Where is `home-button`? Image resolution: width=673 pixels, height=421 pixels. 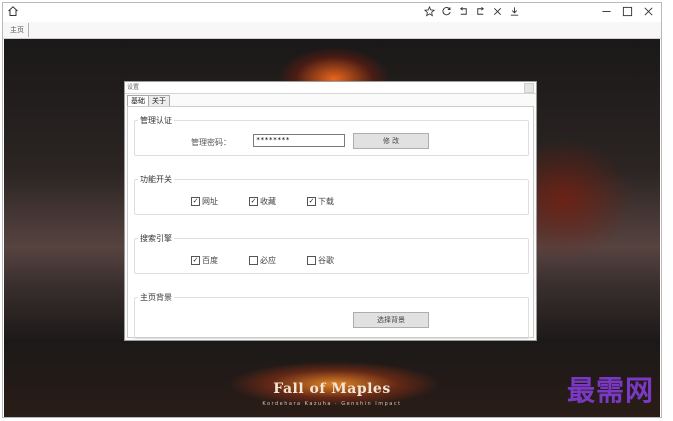
home-button is located at coordinates (14, 12).